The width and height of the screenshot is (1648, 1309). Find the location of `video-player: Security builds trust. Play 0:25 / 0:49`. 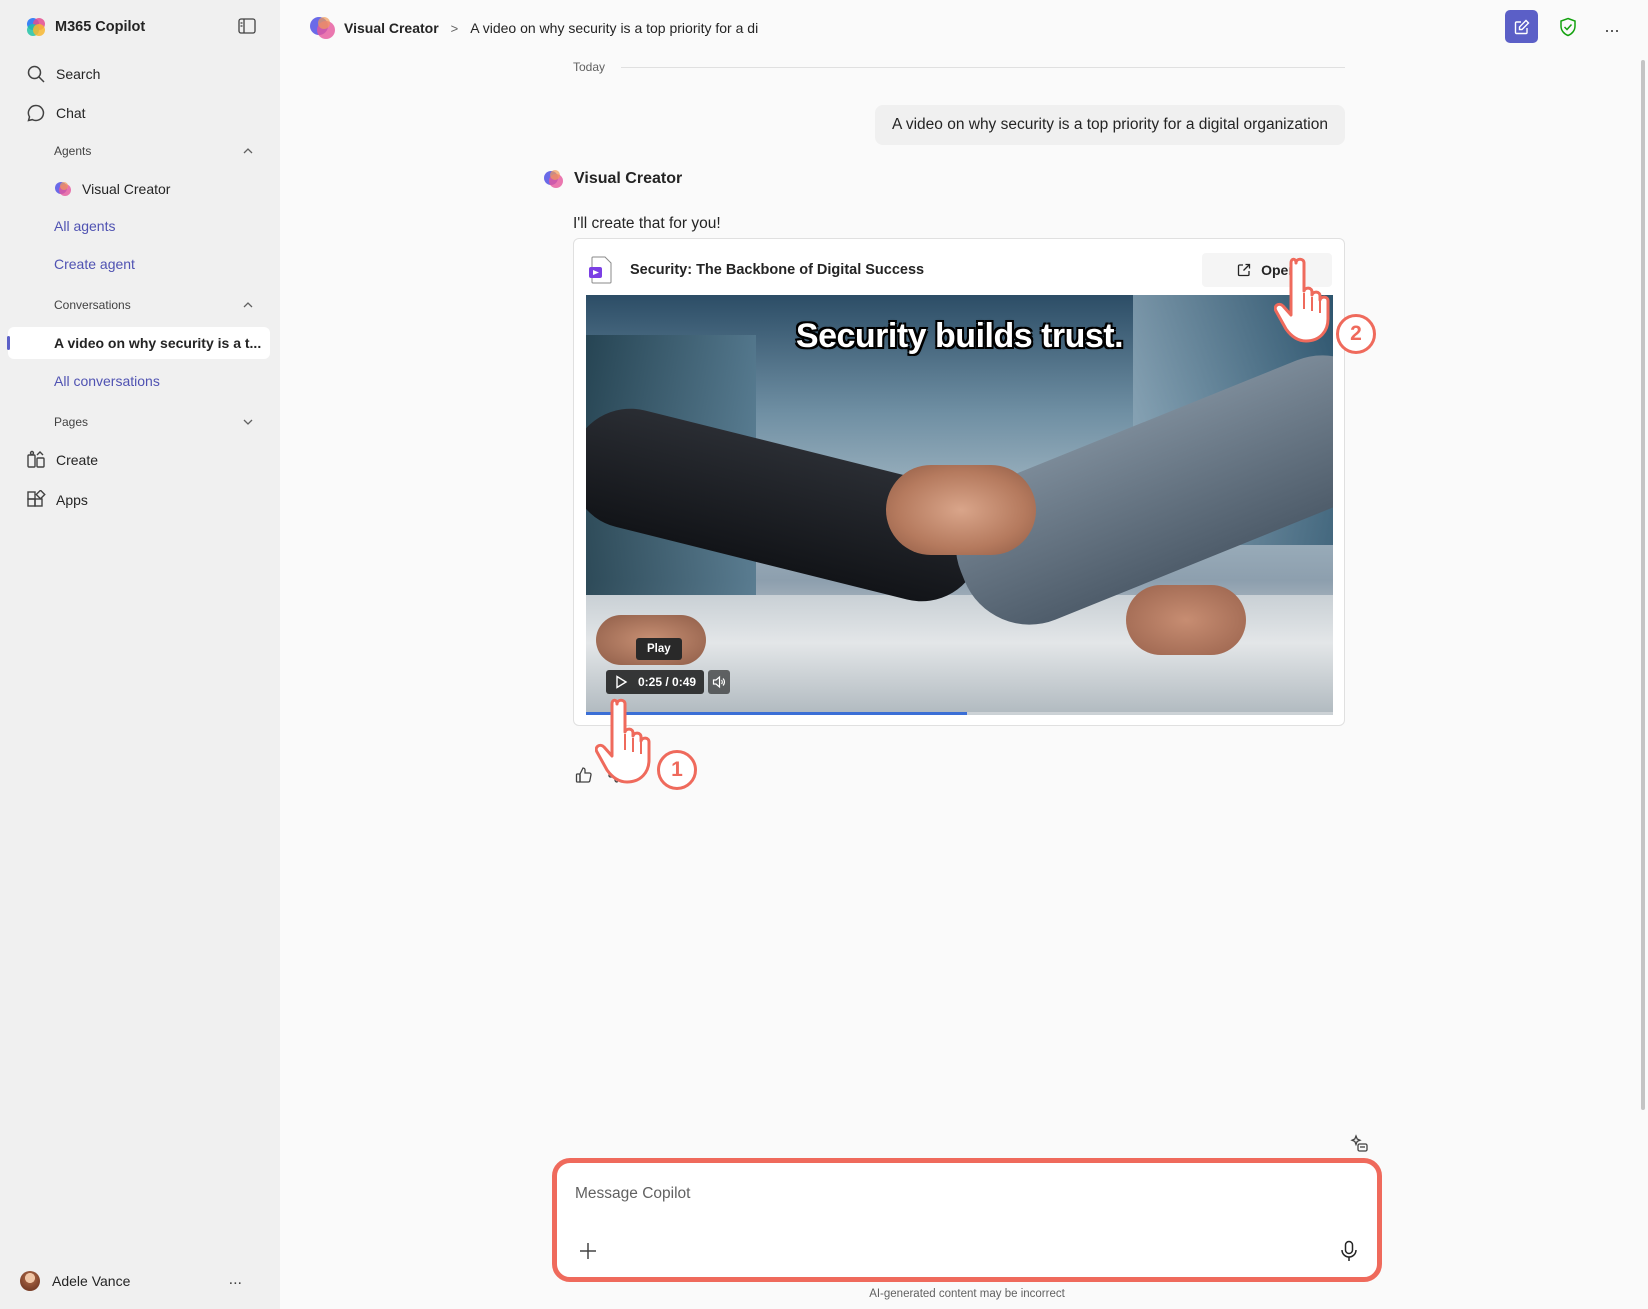

video-player: Security builds trust. Play 0:25 / 0:49 is located at coordinates (959, 505).